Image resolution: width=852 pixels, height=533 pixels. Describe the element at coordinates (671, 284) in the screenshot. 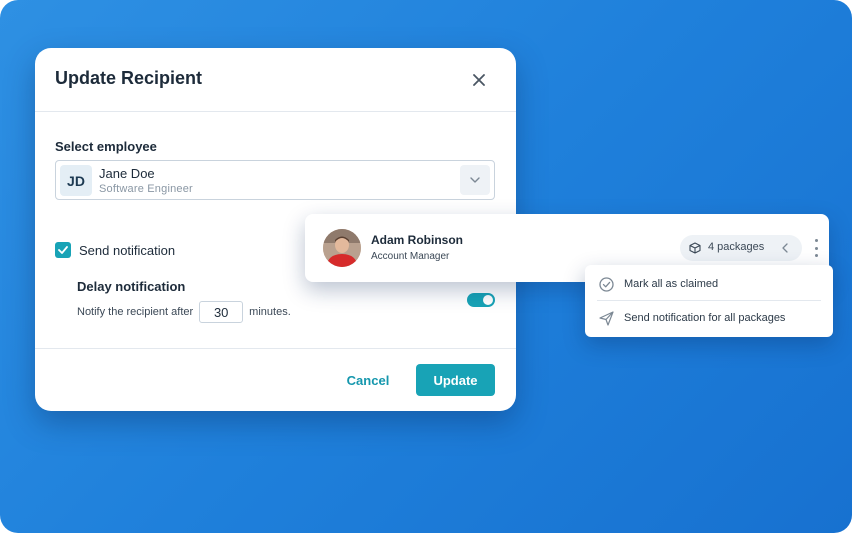

I see `menu-item-label: Mark all as claimed` at that location.